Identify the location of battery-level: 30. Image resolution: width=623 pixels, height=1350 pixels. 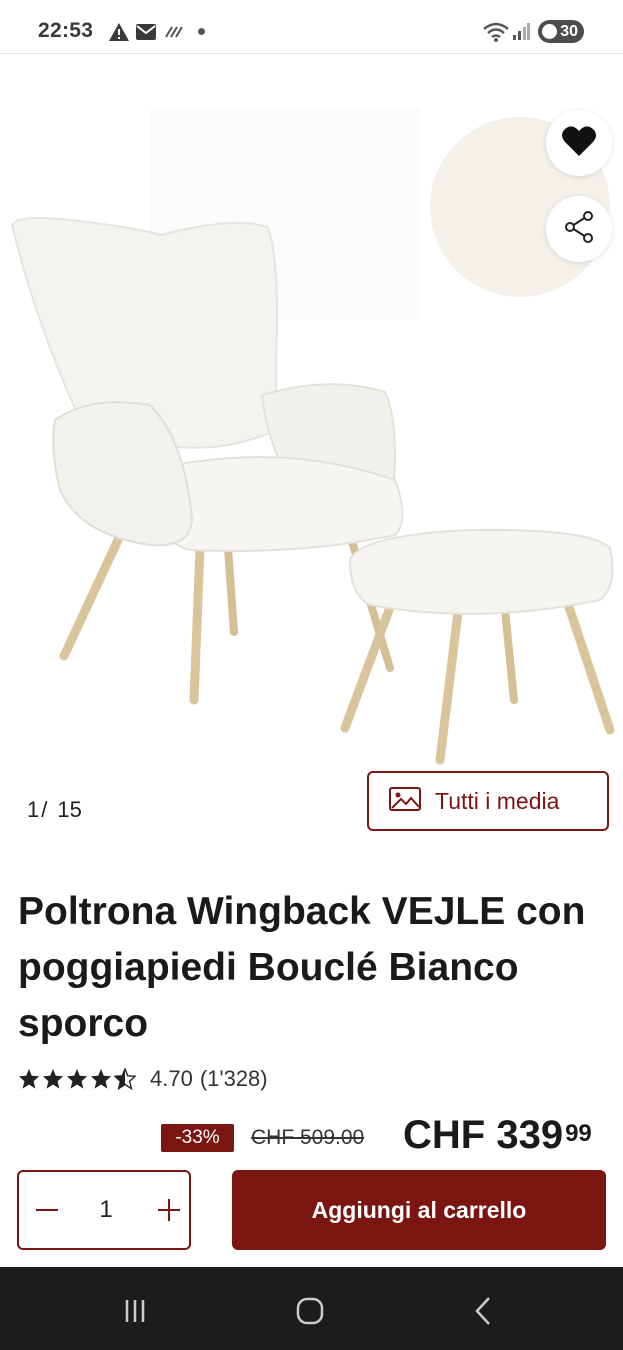
(569, 31).